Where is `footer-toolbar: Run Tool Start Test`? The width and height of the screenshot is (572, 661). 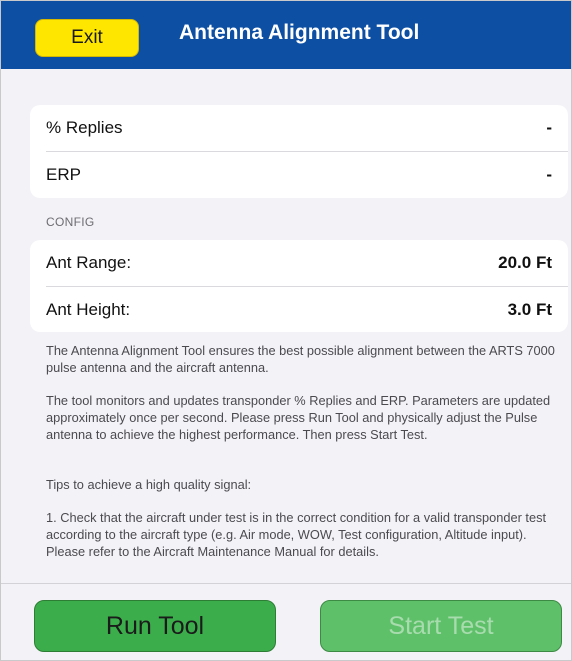
footer-toolbar: Run Tool Start Test is located at coordinates (286, 621).